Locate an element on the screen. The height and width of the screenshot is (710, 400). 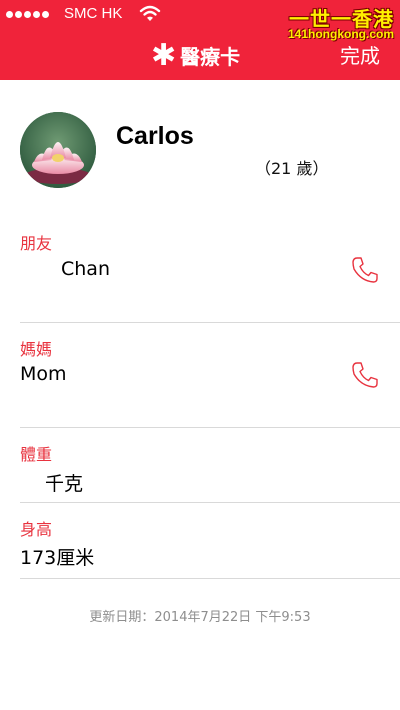
last-updated-text: 更新日期：2014年7月22日 下午9:53 is located at coordinates (200, 617).